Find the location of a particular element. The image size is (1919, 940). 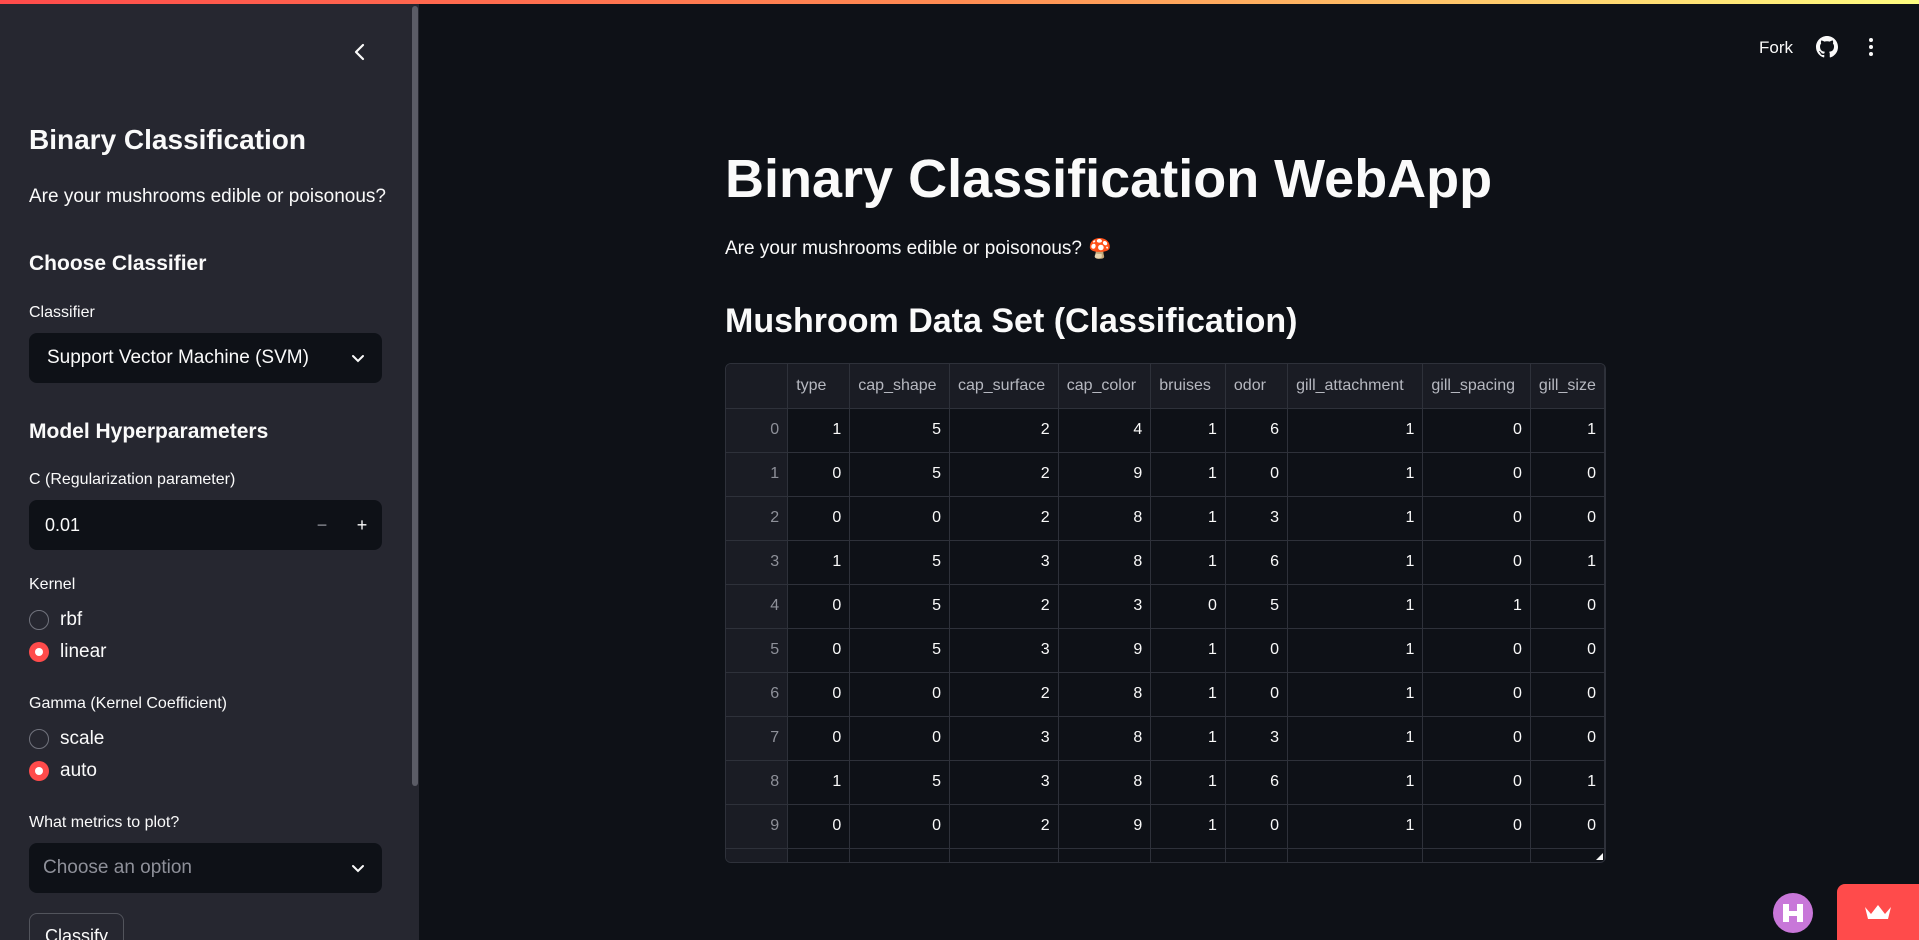

table-row: 7003813100 is located at coordinates (1165, 738).